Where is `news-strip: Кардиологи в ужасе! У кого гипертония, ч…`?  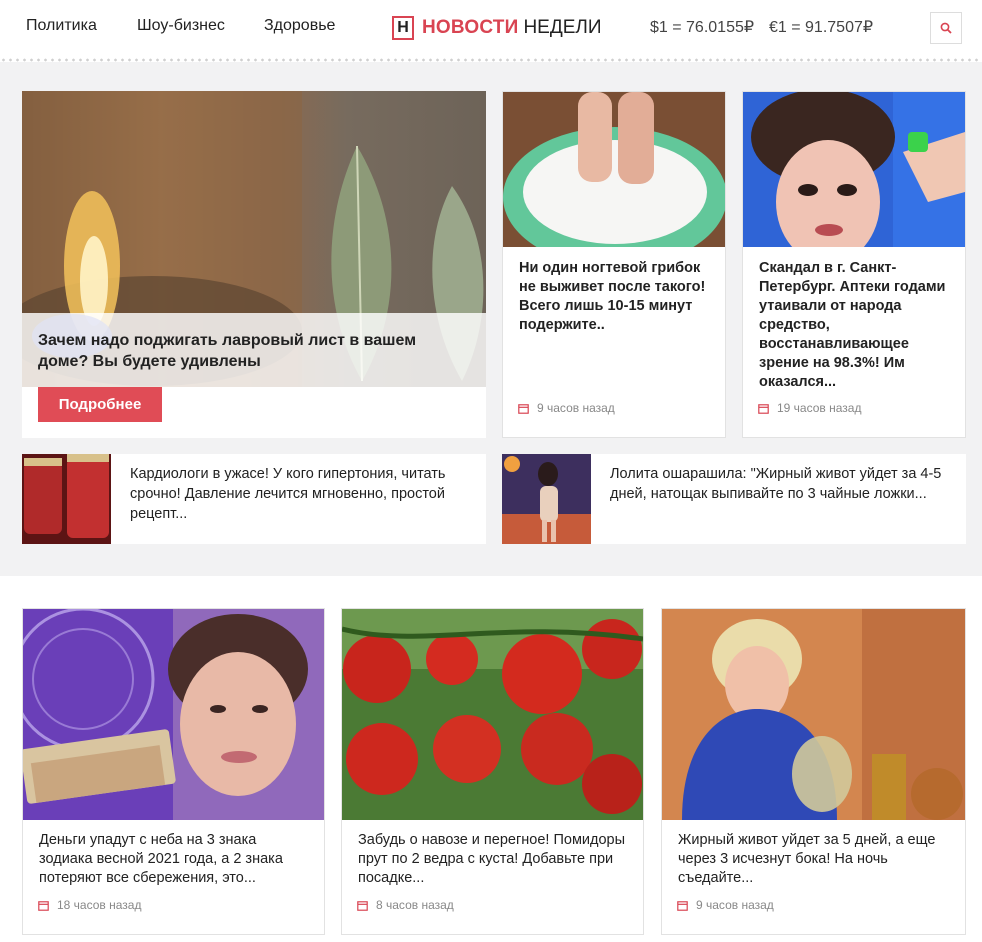
news-strip: Кардиологи в ужасе! У кого гипертония, ч… is located at coordinates (254, 499).